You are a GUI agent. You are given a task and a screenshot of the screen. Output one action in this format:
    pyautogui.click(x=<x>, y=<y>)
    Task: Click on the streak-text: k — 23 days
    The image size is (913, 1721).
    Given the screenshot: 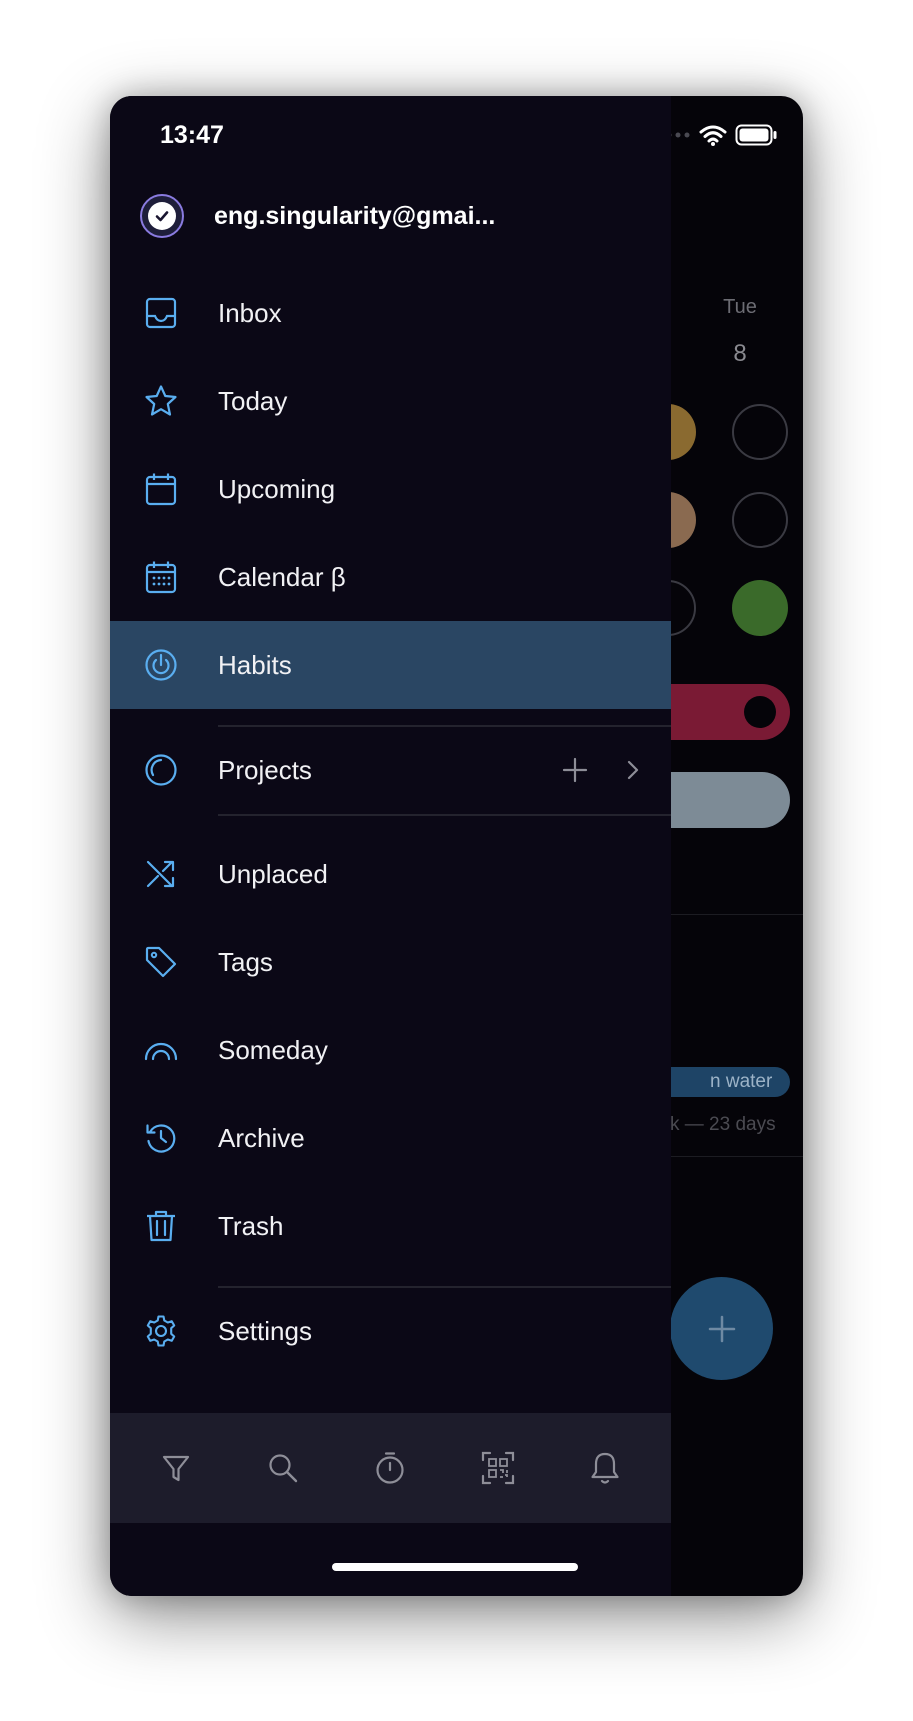 What is the action you would take?
    pyautogui.click(x=723, y=1124)
    